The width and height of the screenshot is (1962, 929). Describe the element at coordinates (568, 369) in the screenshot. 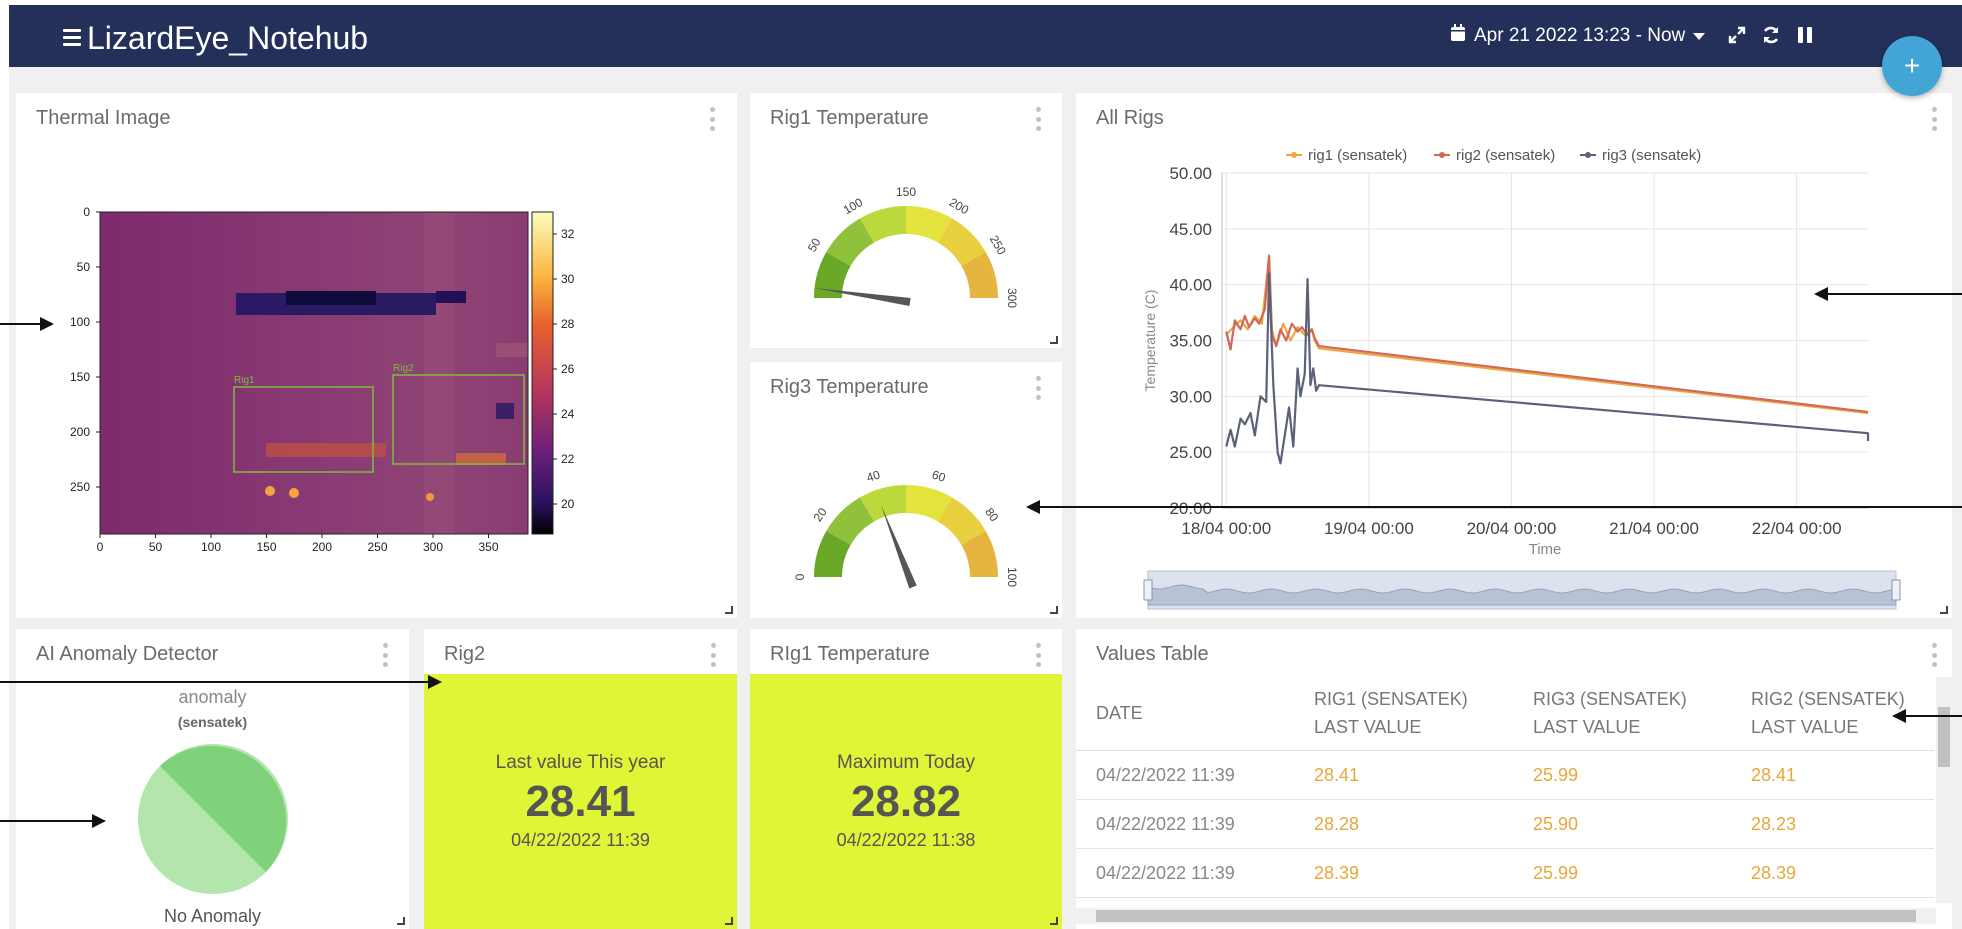

I see `colorbar-tick: 26` at that location.